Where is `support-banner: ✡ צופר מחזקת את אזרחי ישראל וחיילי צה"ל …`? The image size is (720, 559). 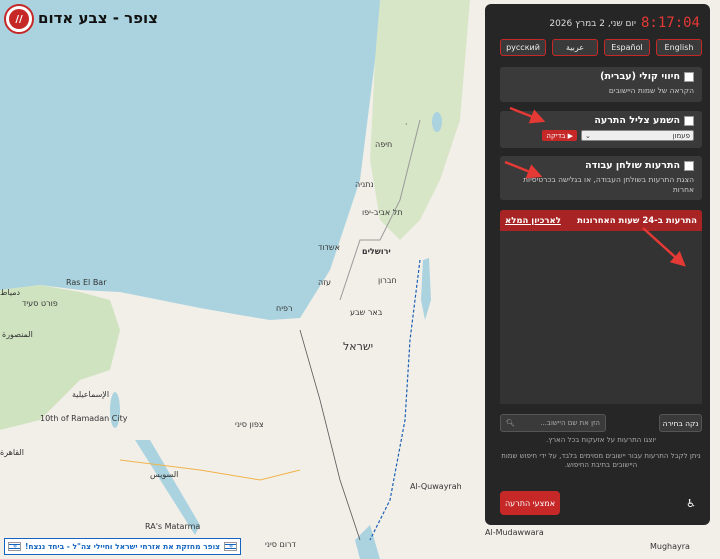
support-banner: ✡ צופר מחזקת את אזרחי ישראל וחיילי צה"ל … is located at coordinates (122, 546).